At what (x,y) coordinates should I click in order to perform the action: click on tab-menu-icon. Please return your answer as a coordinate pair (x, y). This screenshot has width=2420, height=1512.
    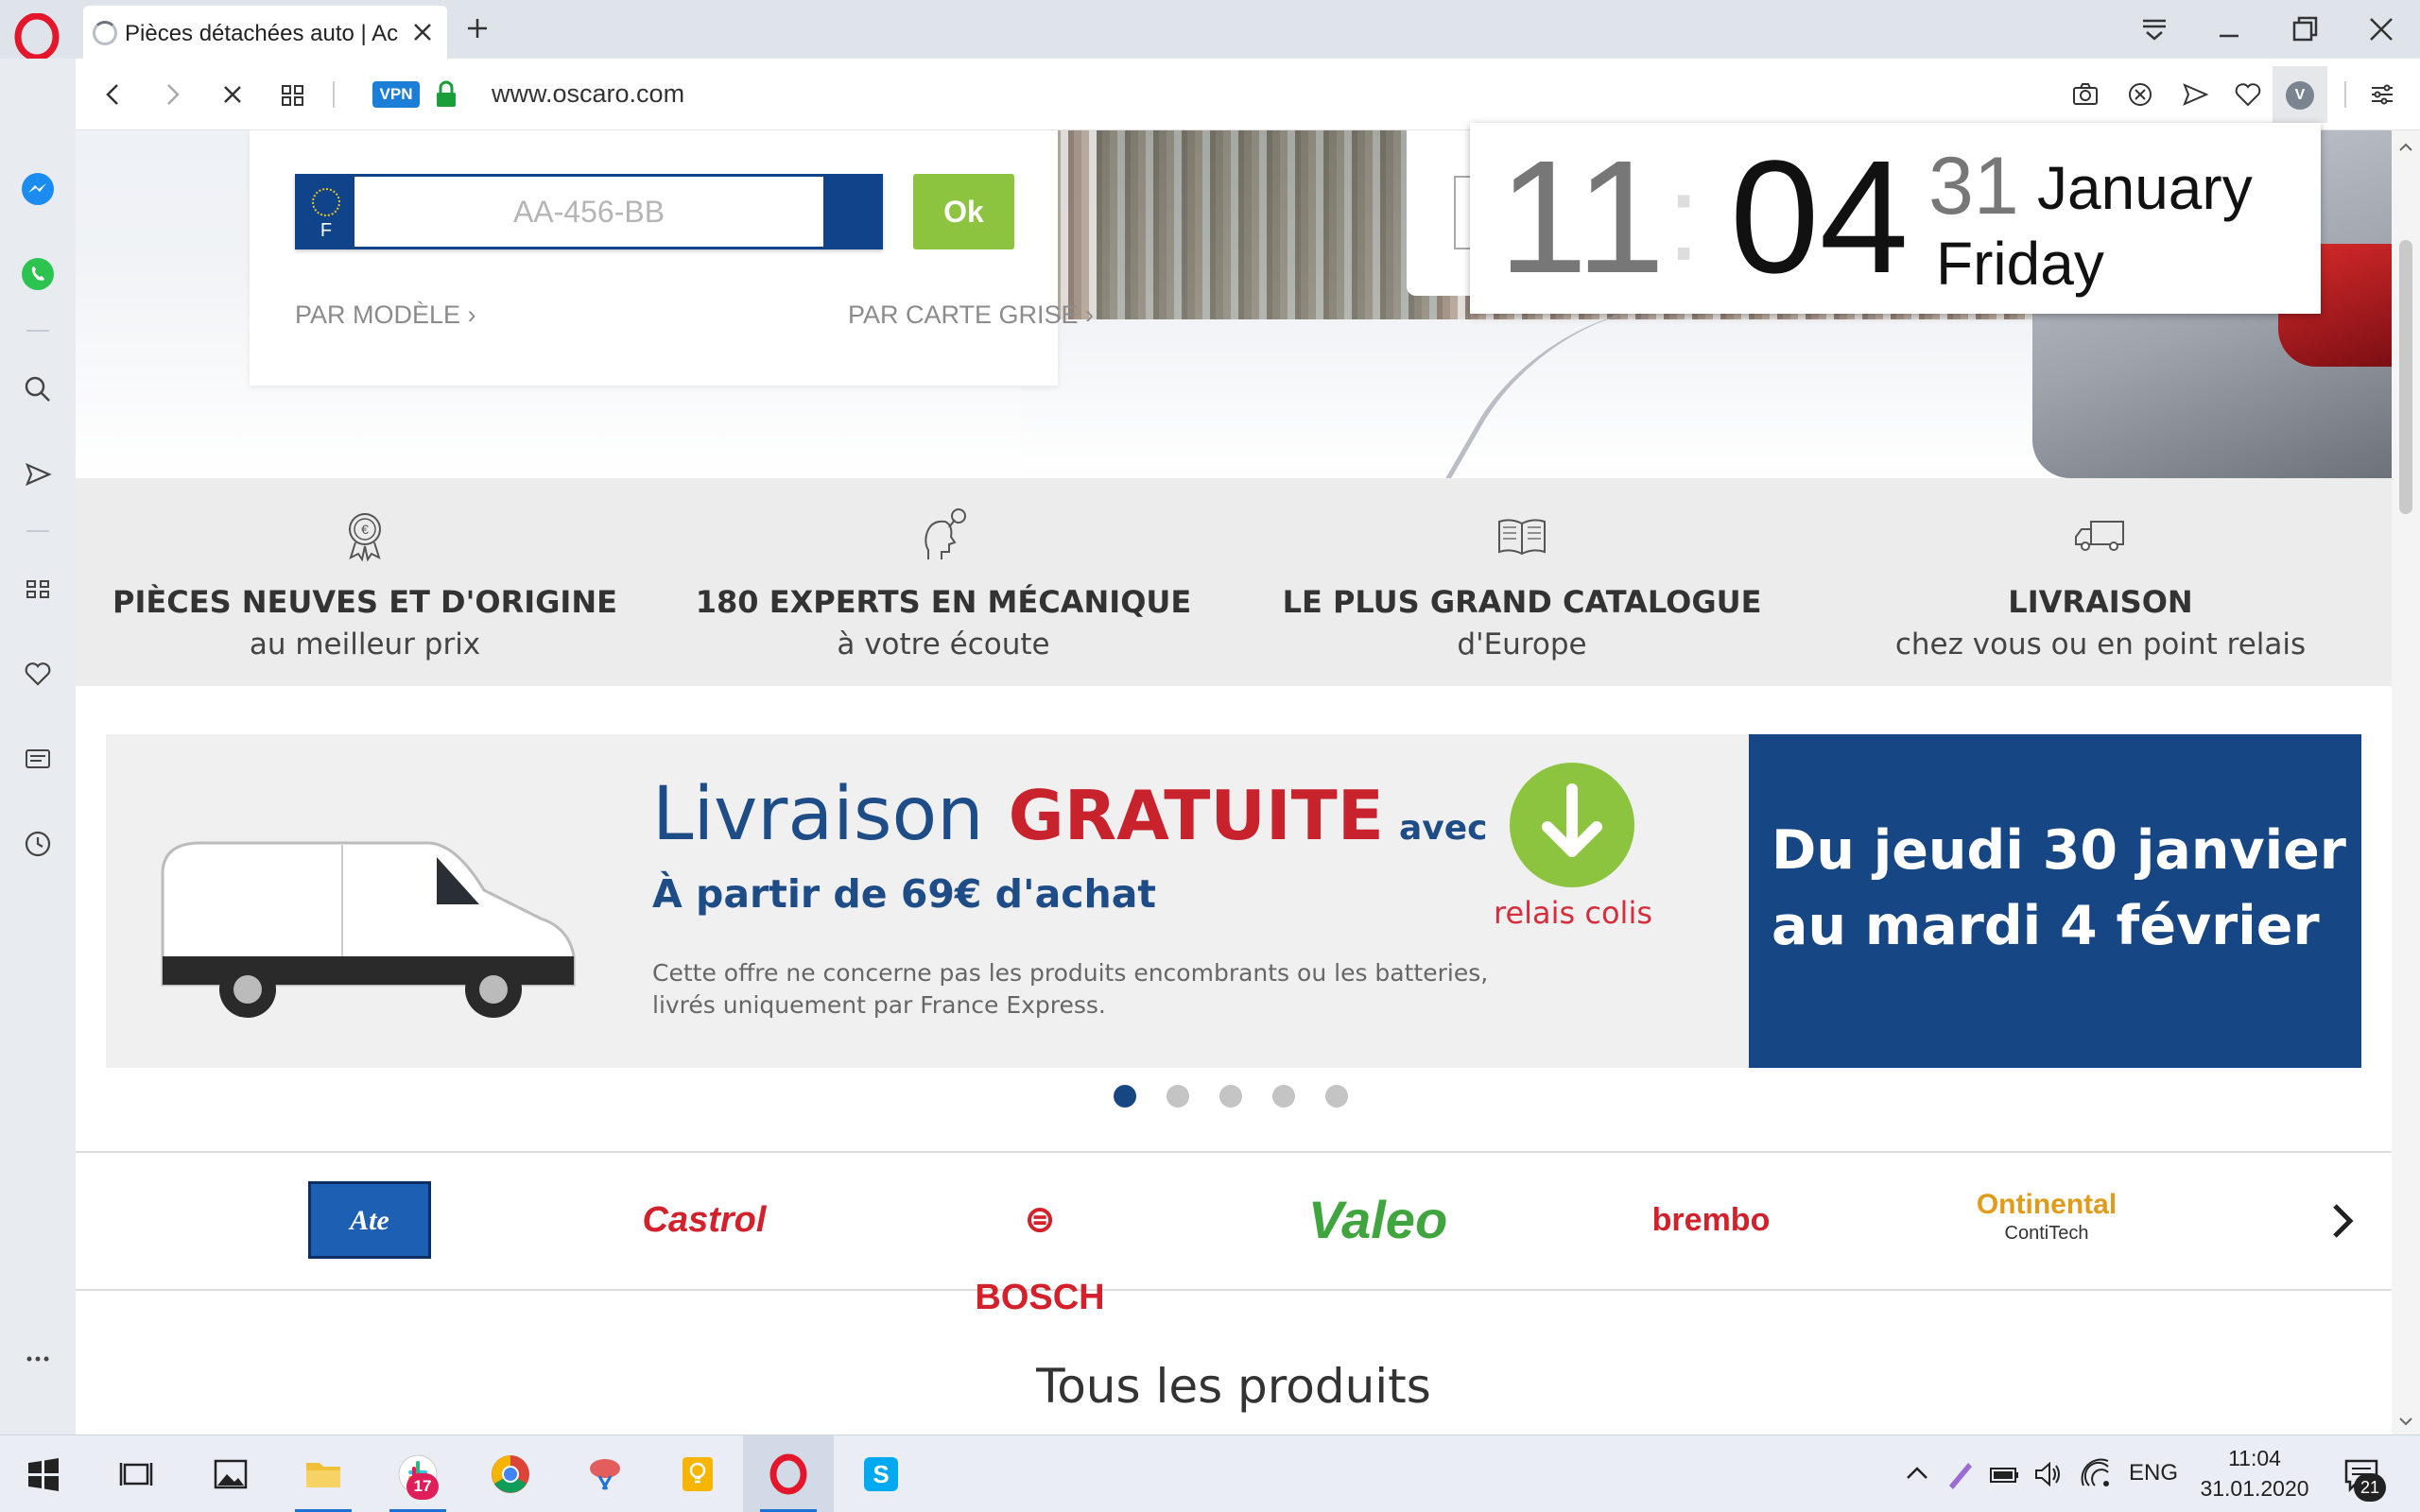
    Looking at the image, I should click on (2154, 29).